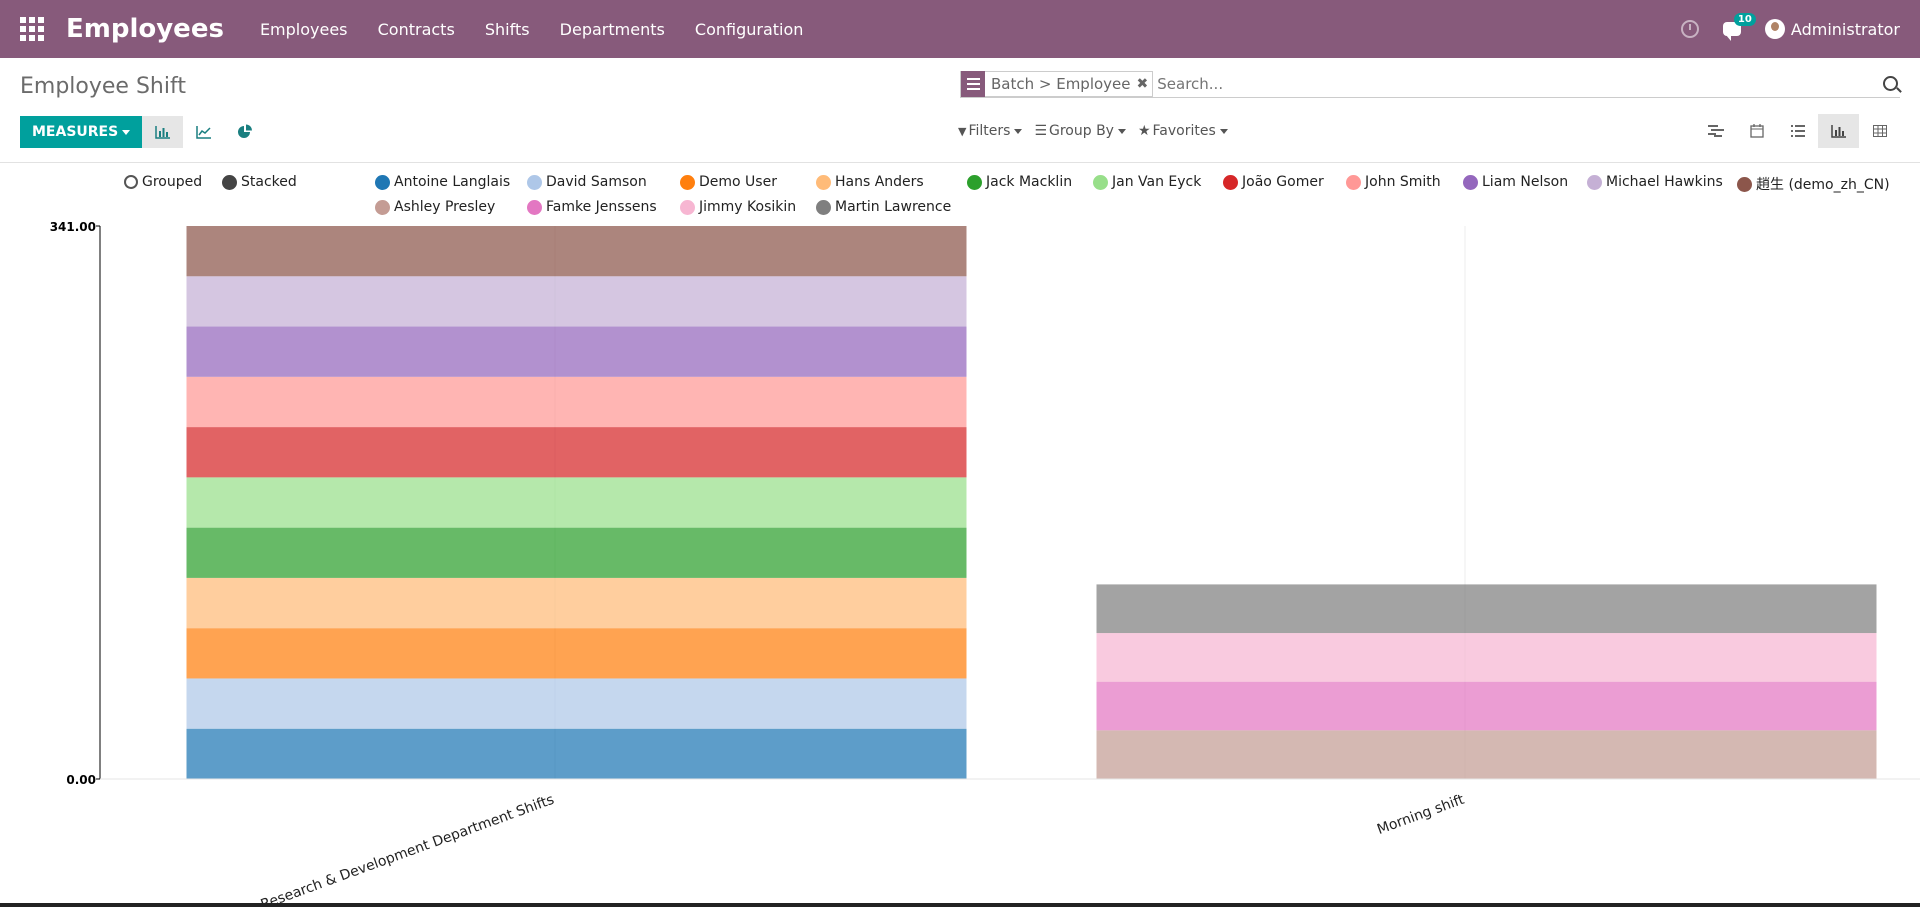  I want to click on bottom-edge, so click(960, 905).